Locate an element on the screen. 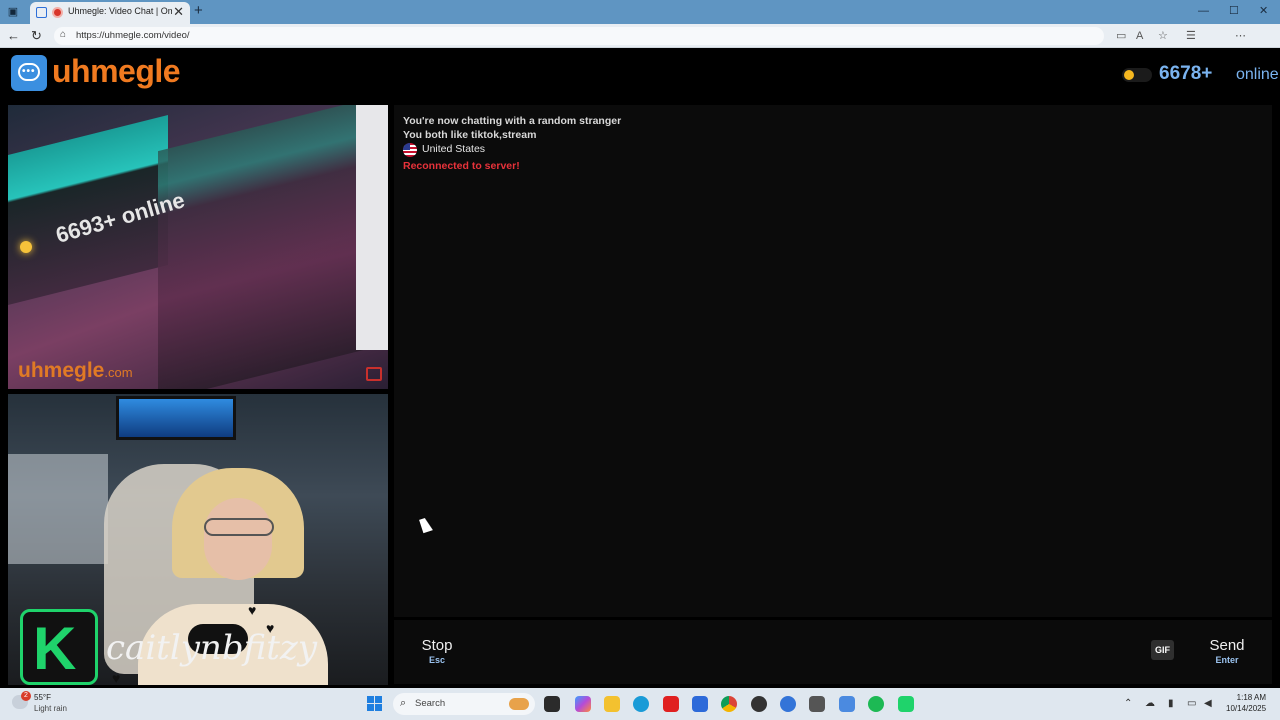  chat-common-interests: You both like tiktok,stream is located at coordinates (470, 135).